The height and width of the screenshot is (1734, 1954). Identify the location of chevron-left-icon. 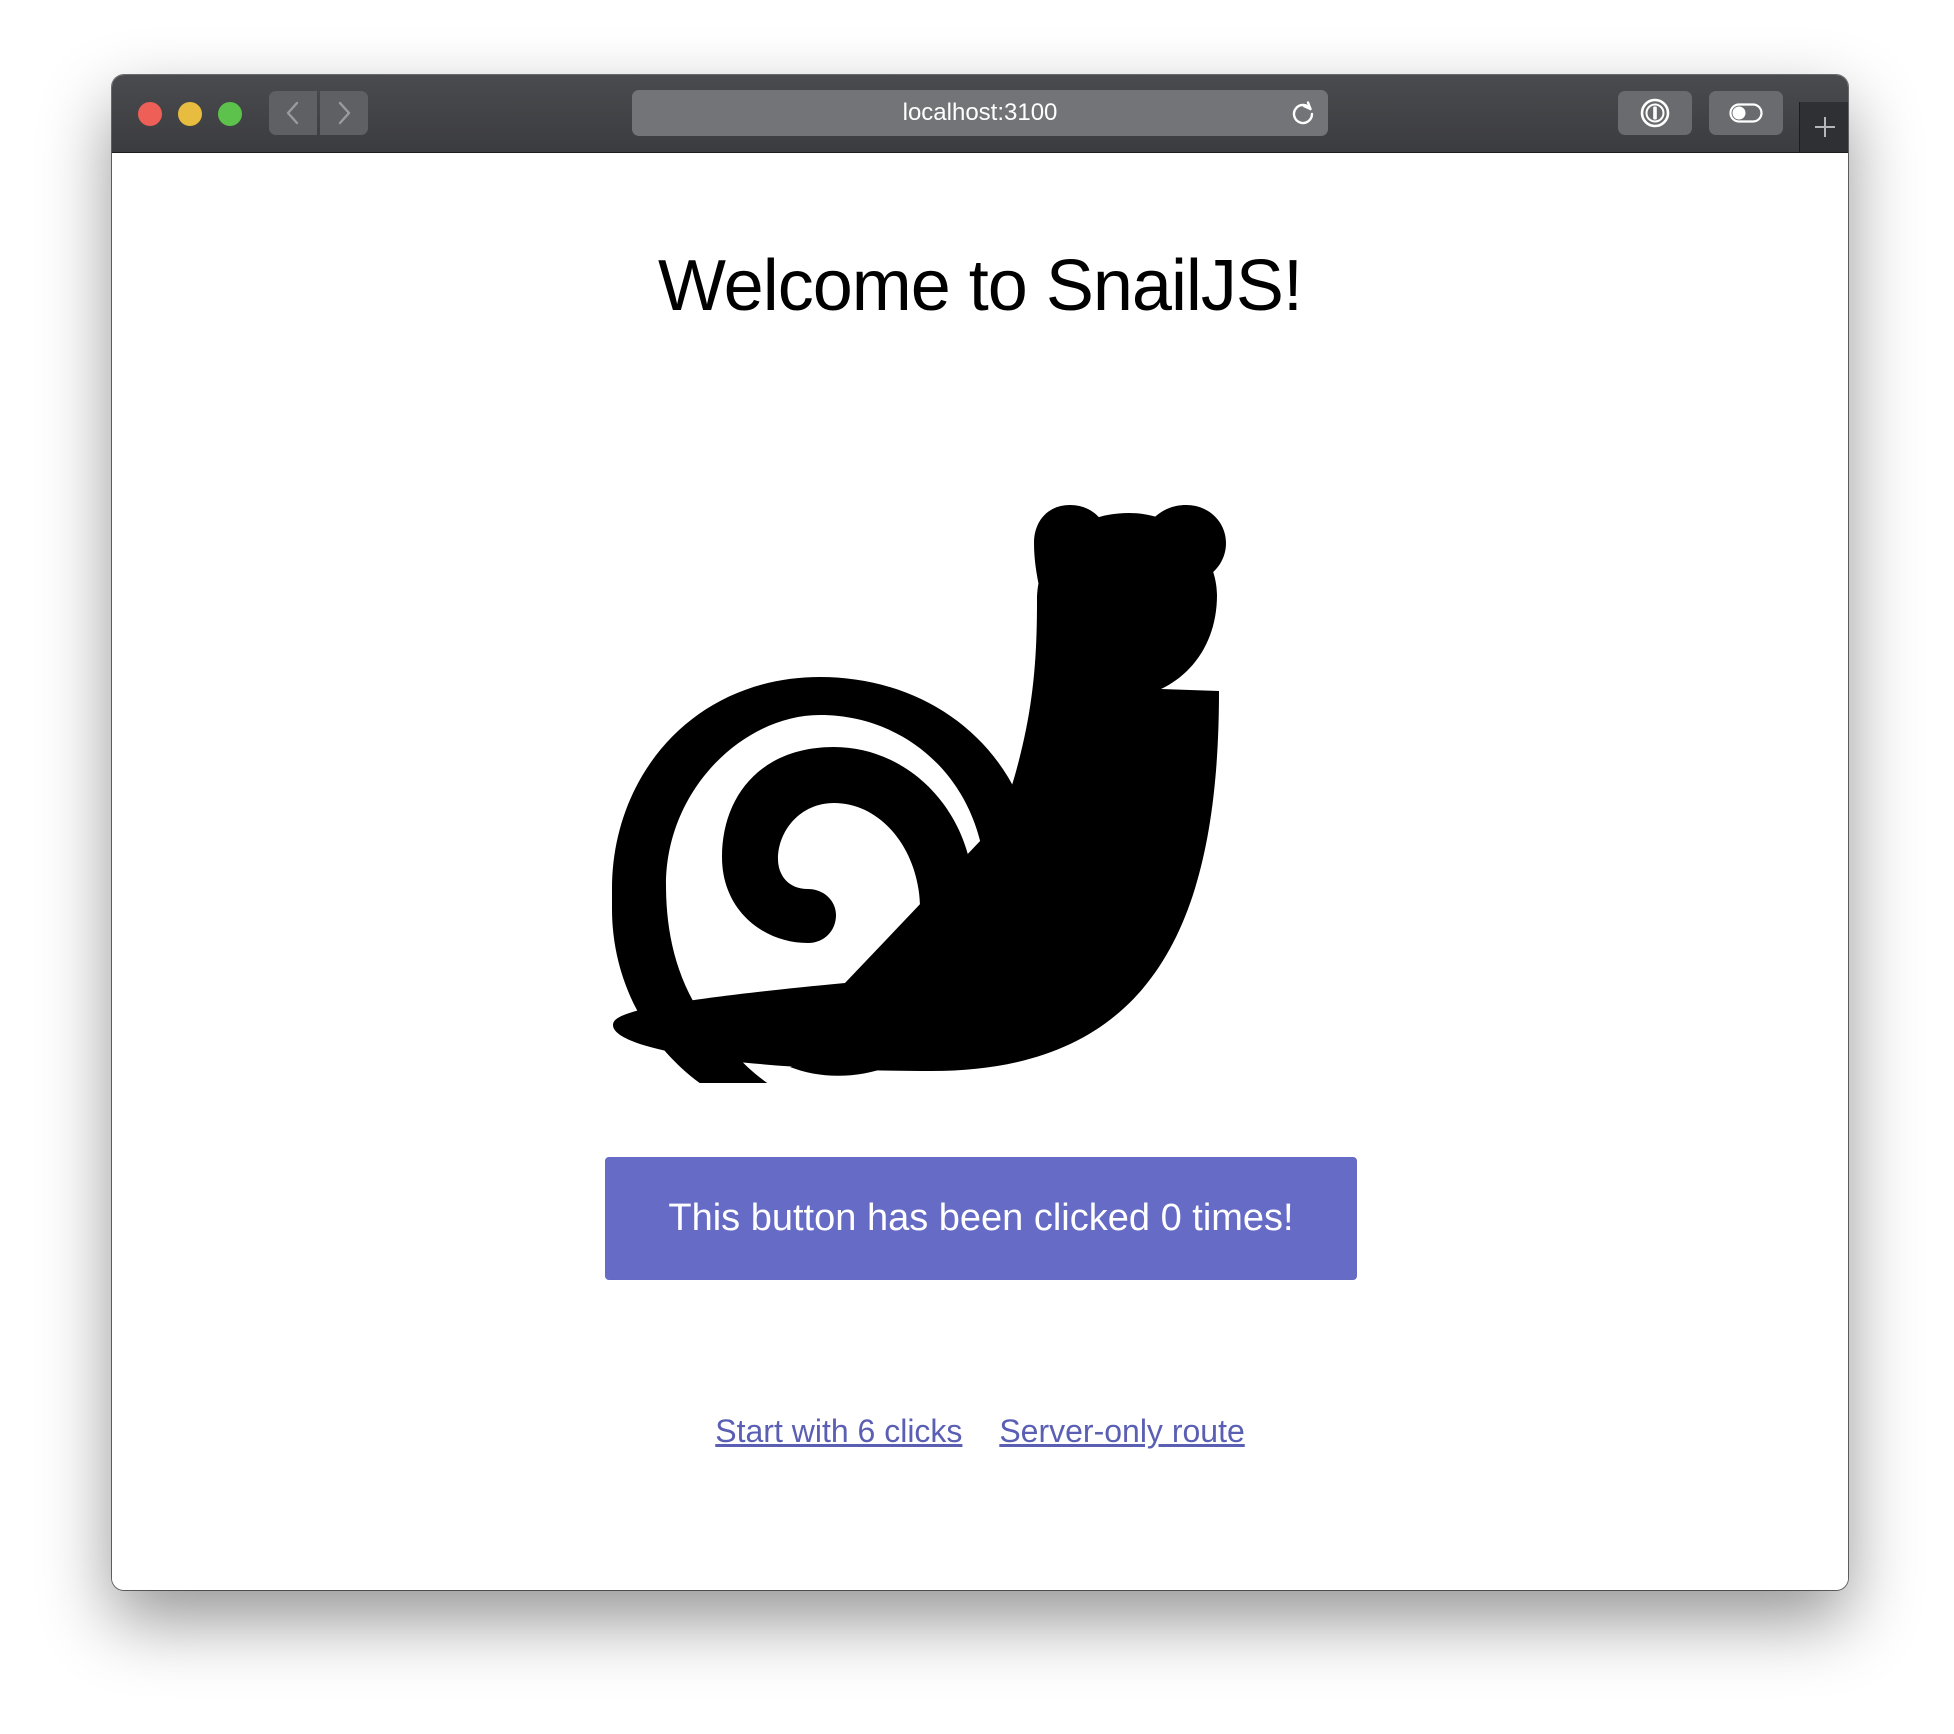
(292, 113).